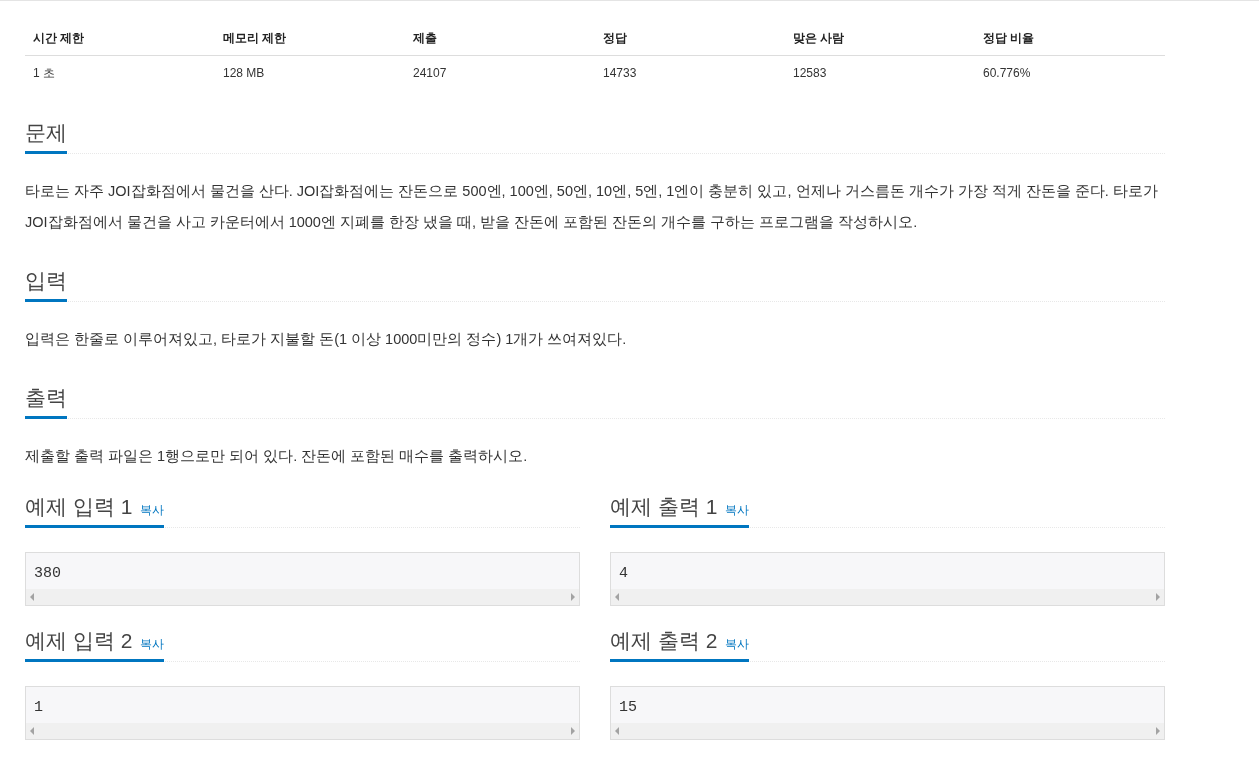  What do you see at coordinates (810, 73) in the screenshot?
I see `table-cell-text: 12583` at bounding box center [810, 73].